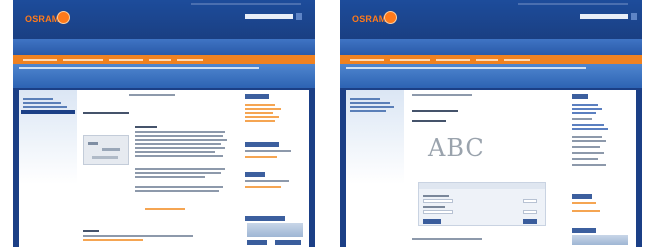 This screenshot has width=656, height=247. I want to click on footer-text, so click(447, 239).